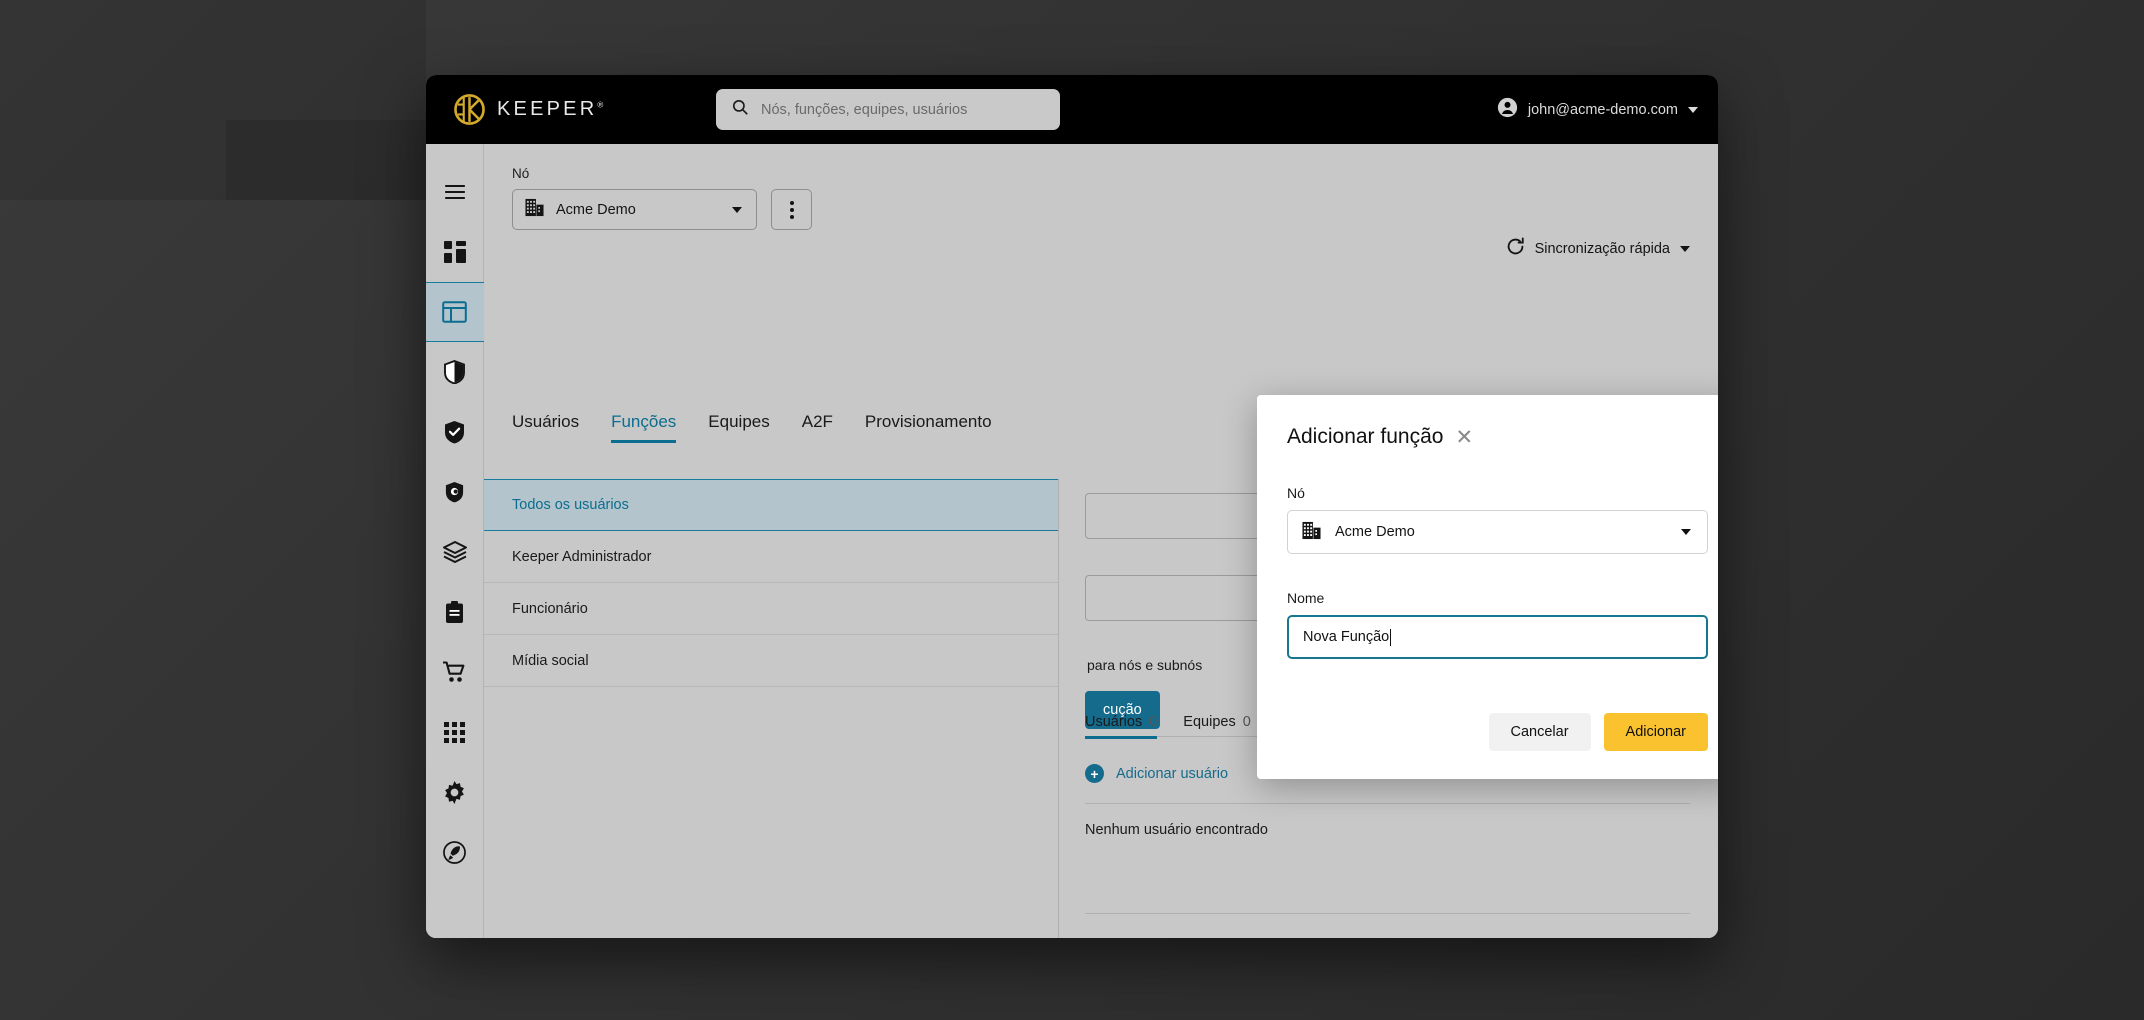 The height and width of the screenshot is (1020, 2144). Describe the element at coordinates (326, 160) in the screenshot. I see `backdrop-patch` at that location.